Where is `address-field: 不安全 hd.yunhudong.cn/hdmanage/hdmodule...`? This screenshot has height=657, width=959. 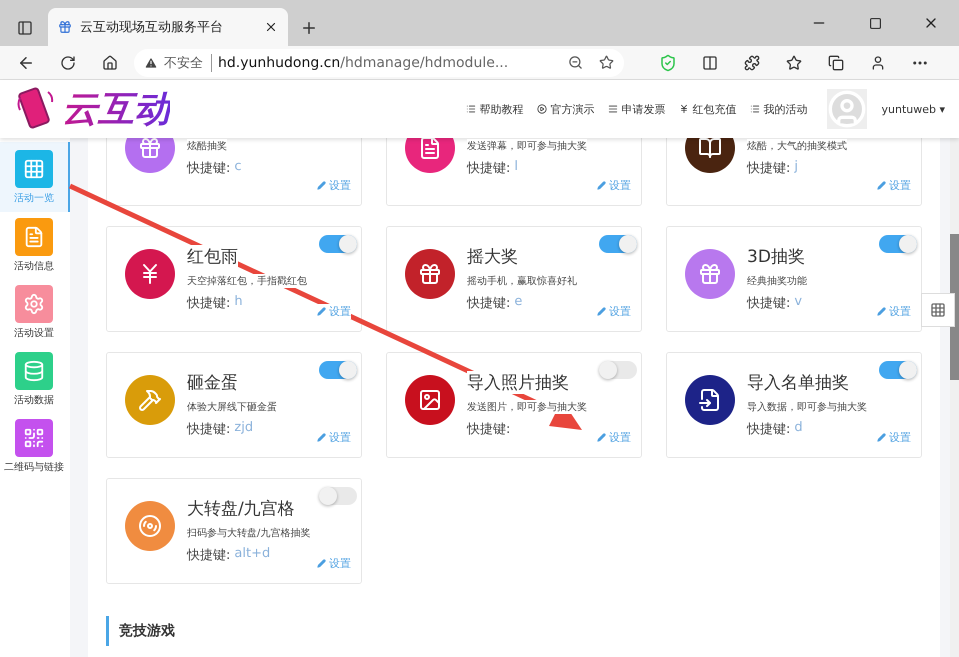 address-field: 不安全 hd.yunhudong.cn/hdmanage/hdmodule... is located at coordinates (379, 62).